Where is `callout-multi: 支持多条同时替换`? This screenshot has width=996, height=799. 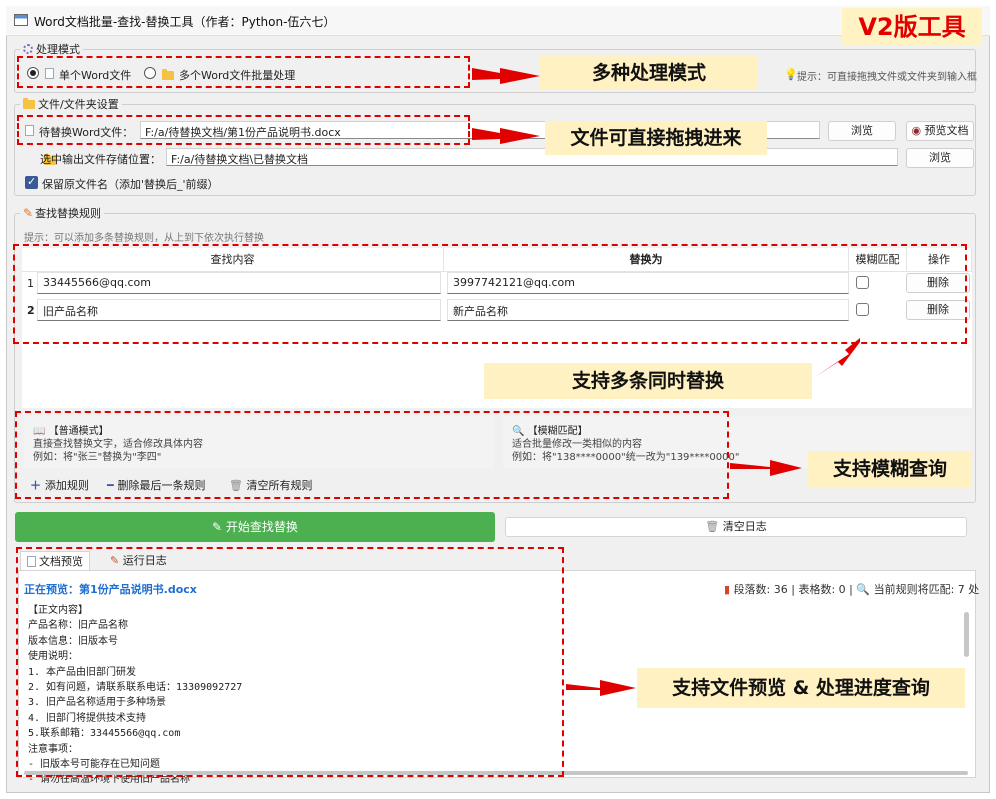 callout-multi: 支持多条同时替换 is located at coordinates (648, 381).